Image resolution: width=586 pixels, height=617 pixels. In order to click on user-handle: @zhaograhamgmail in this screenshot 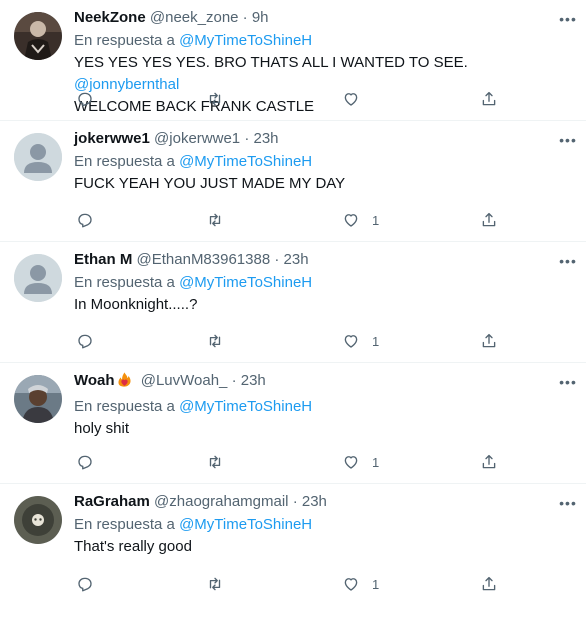, I will do `click(221, 501)`.